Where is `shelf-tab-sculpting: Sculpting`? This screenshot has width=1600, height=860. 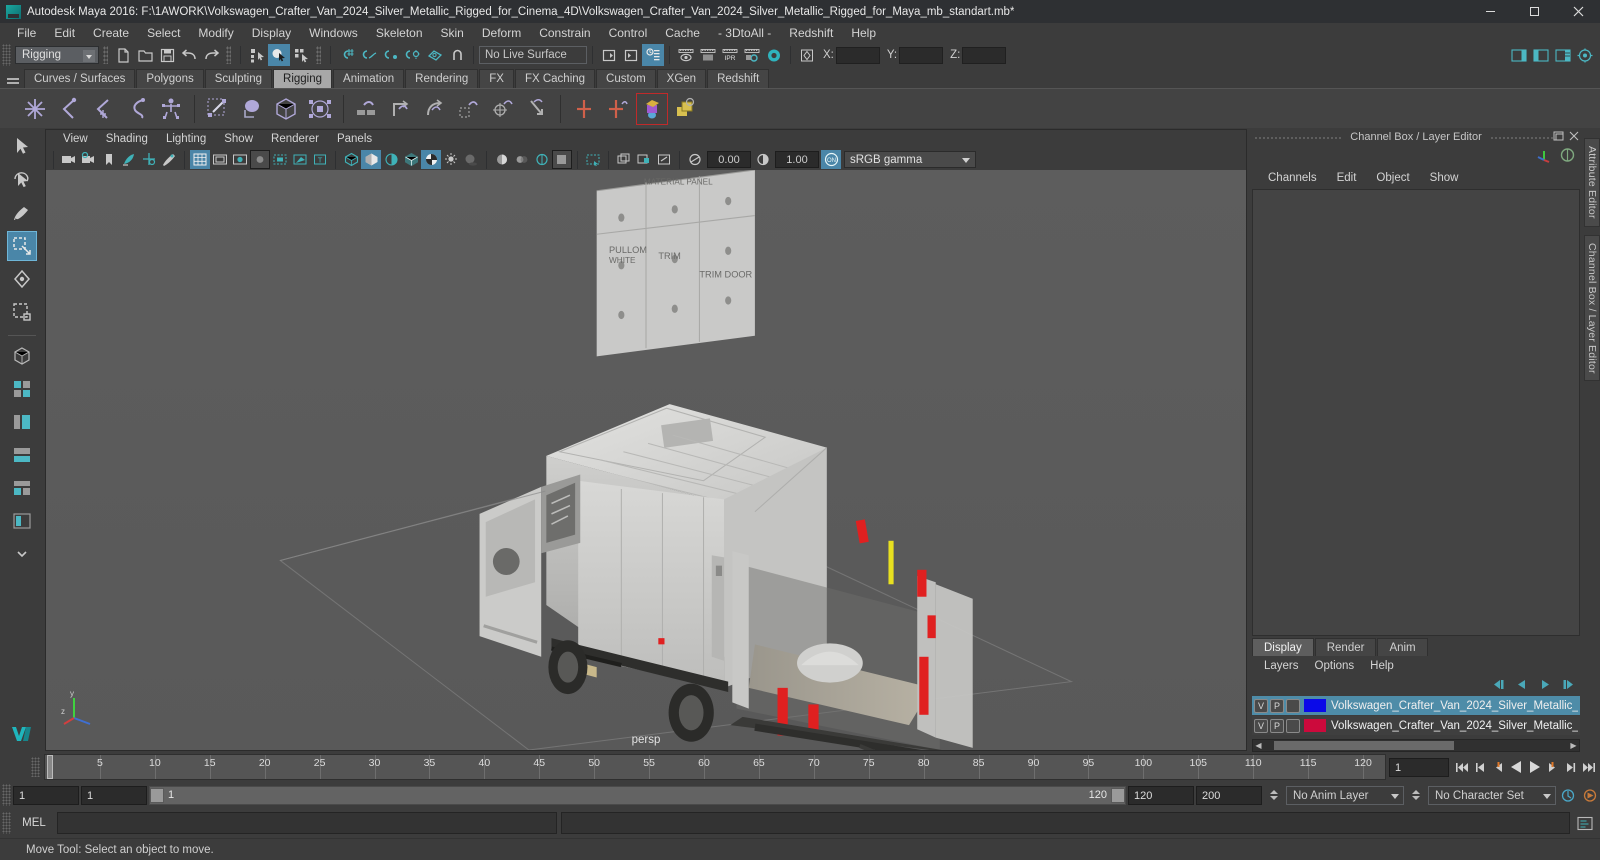
shelf-tab-sculpting: Sculpting is located at coordinates (238, 78).